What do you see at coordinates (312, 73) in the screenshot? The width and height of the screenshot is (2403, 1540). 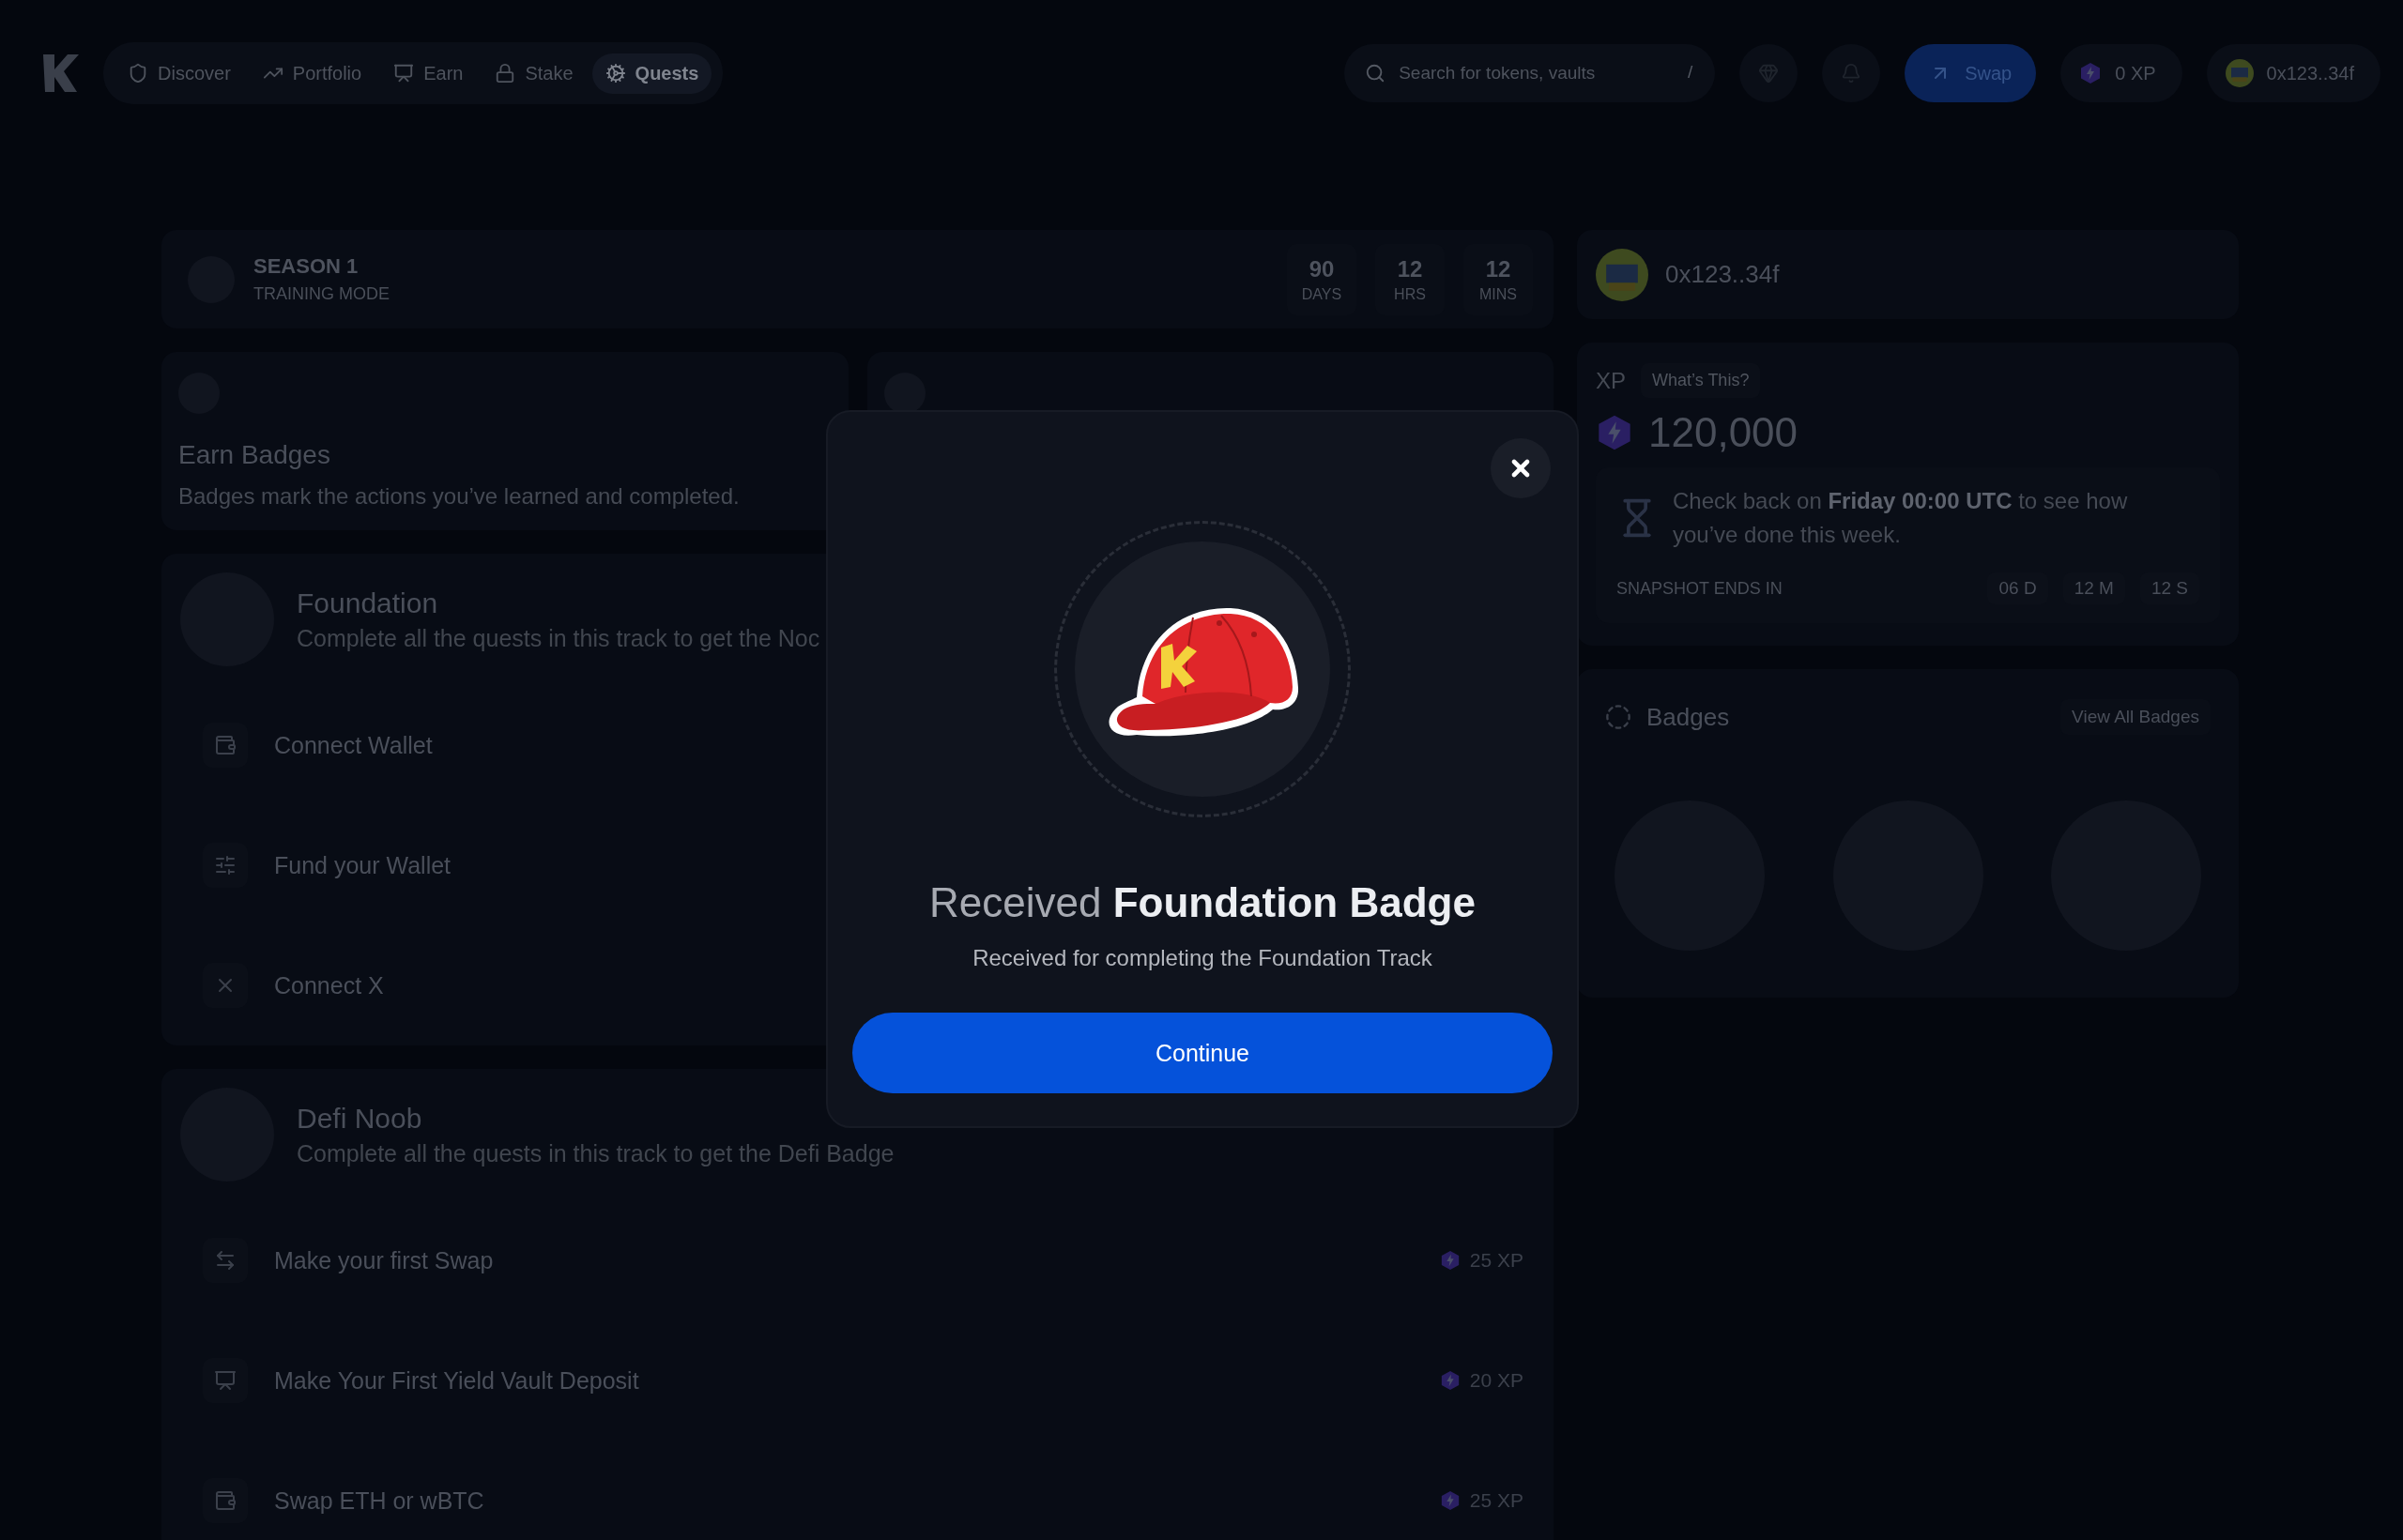 I see `nav-tab: Portfolio` at bounding box center [312, 73].